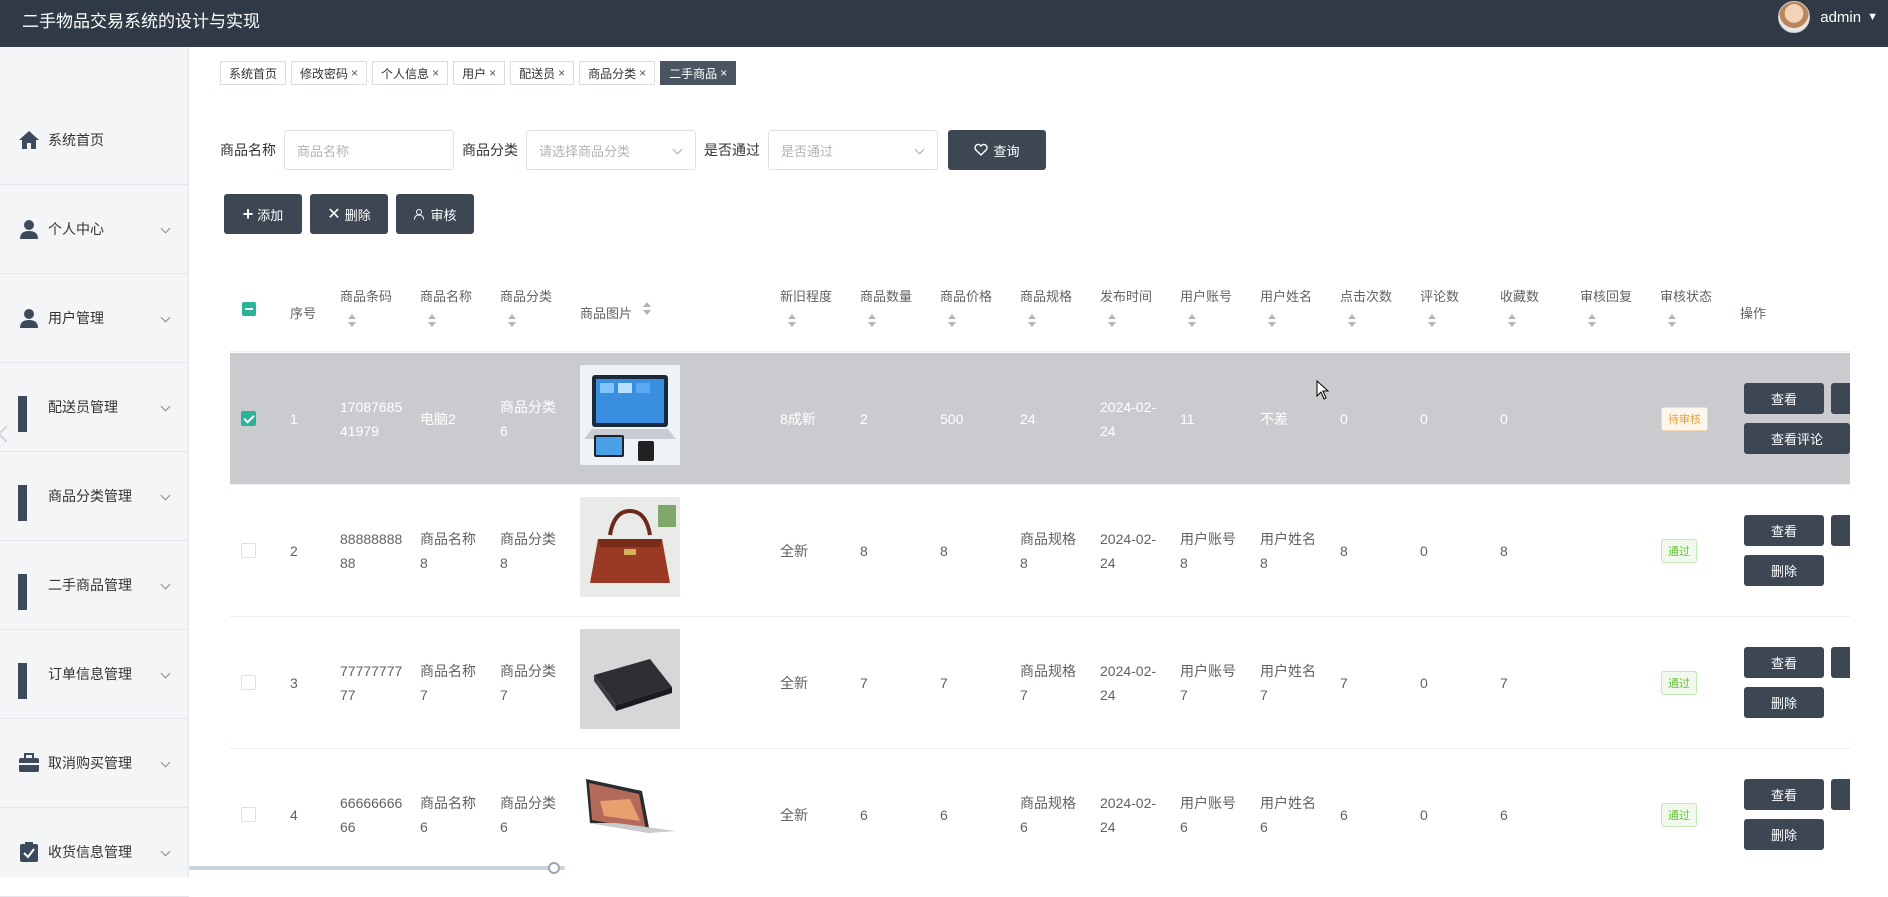 Image resolution: width=1888 pixels, height=897 pixels. I want to click on view-comments-button: 查看评论, so click(1797, 438).